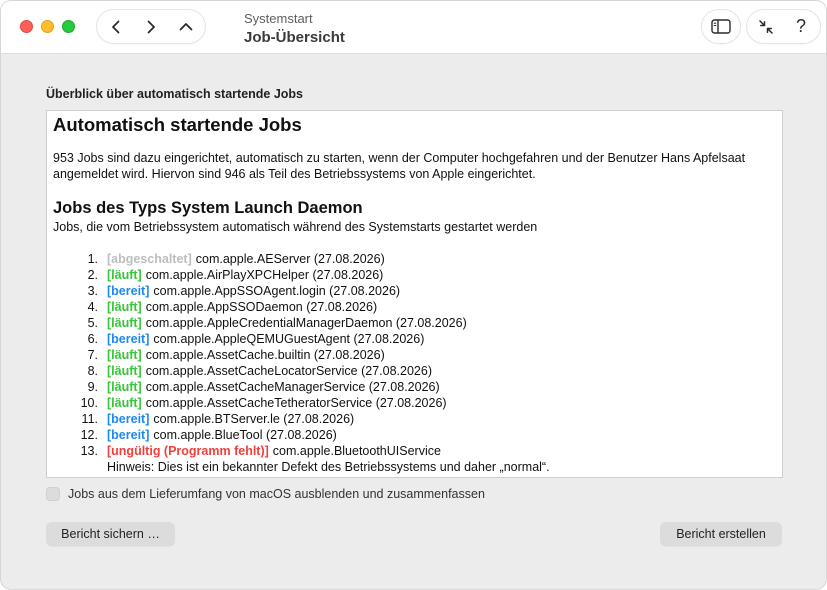  I want to click on job-number: 12., so click(89, 435).